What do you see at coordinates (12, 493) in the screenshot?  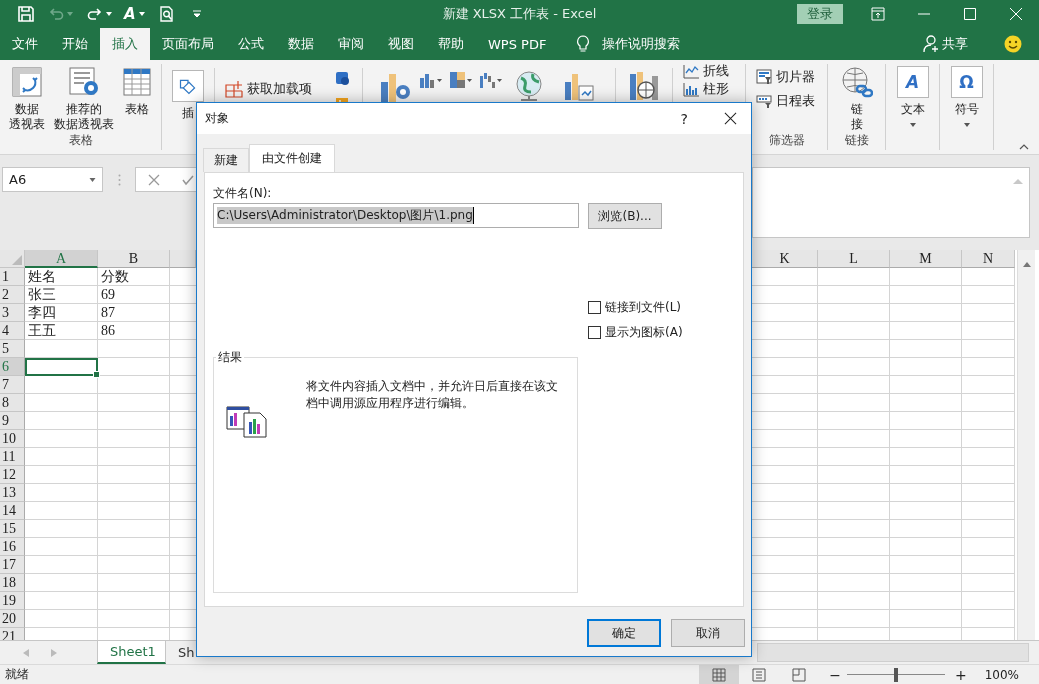 I see `row-header: 13` at bounding box center [12, 493].